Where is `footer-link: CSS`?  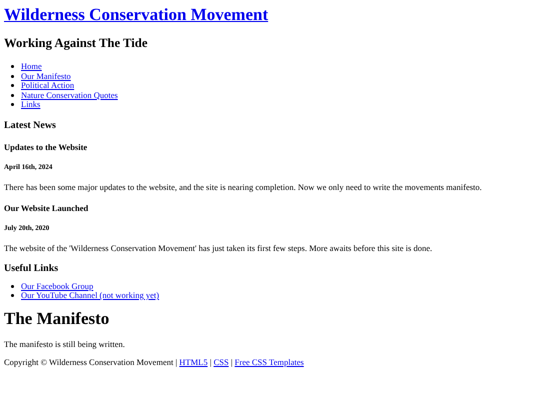 footer-link: CSS is located at coordinates (221, 361).